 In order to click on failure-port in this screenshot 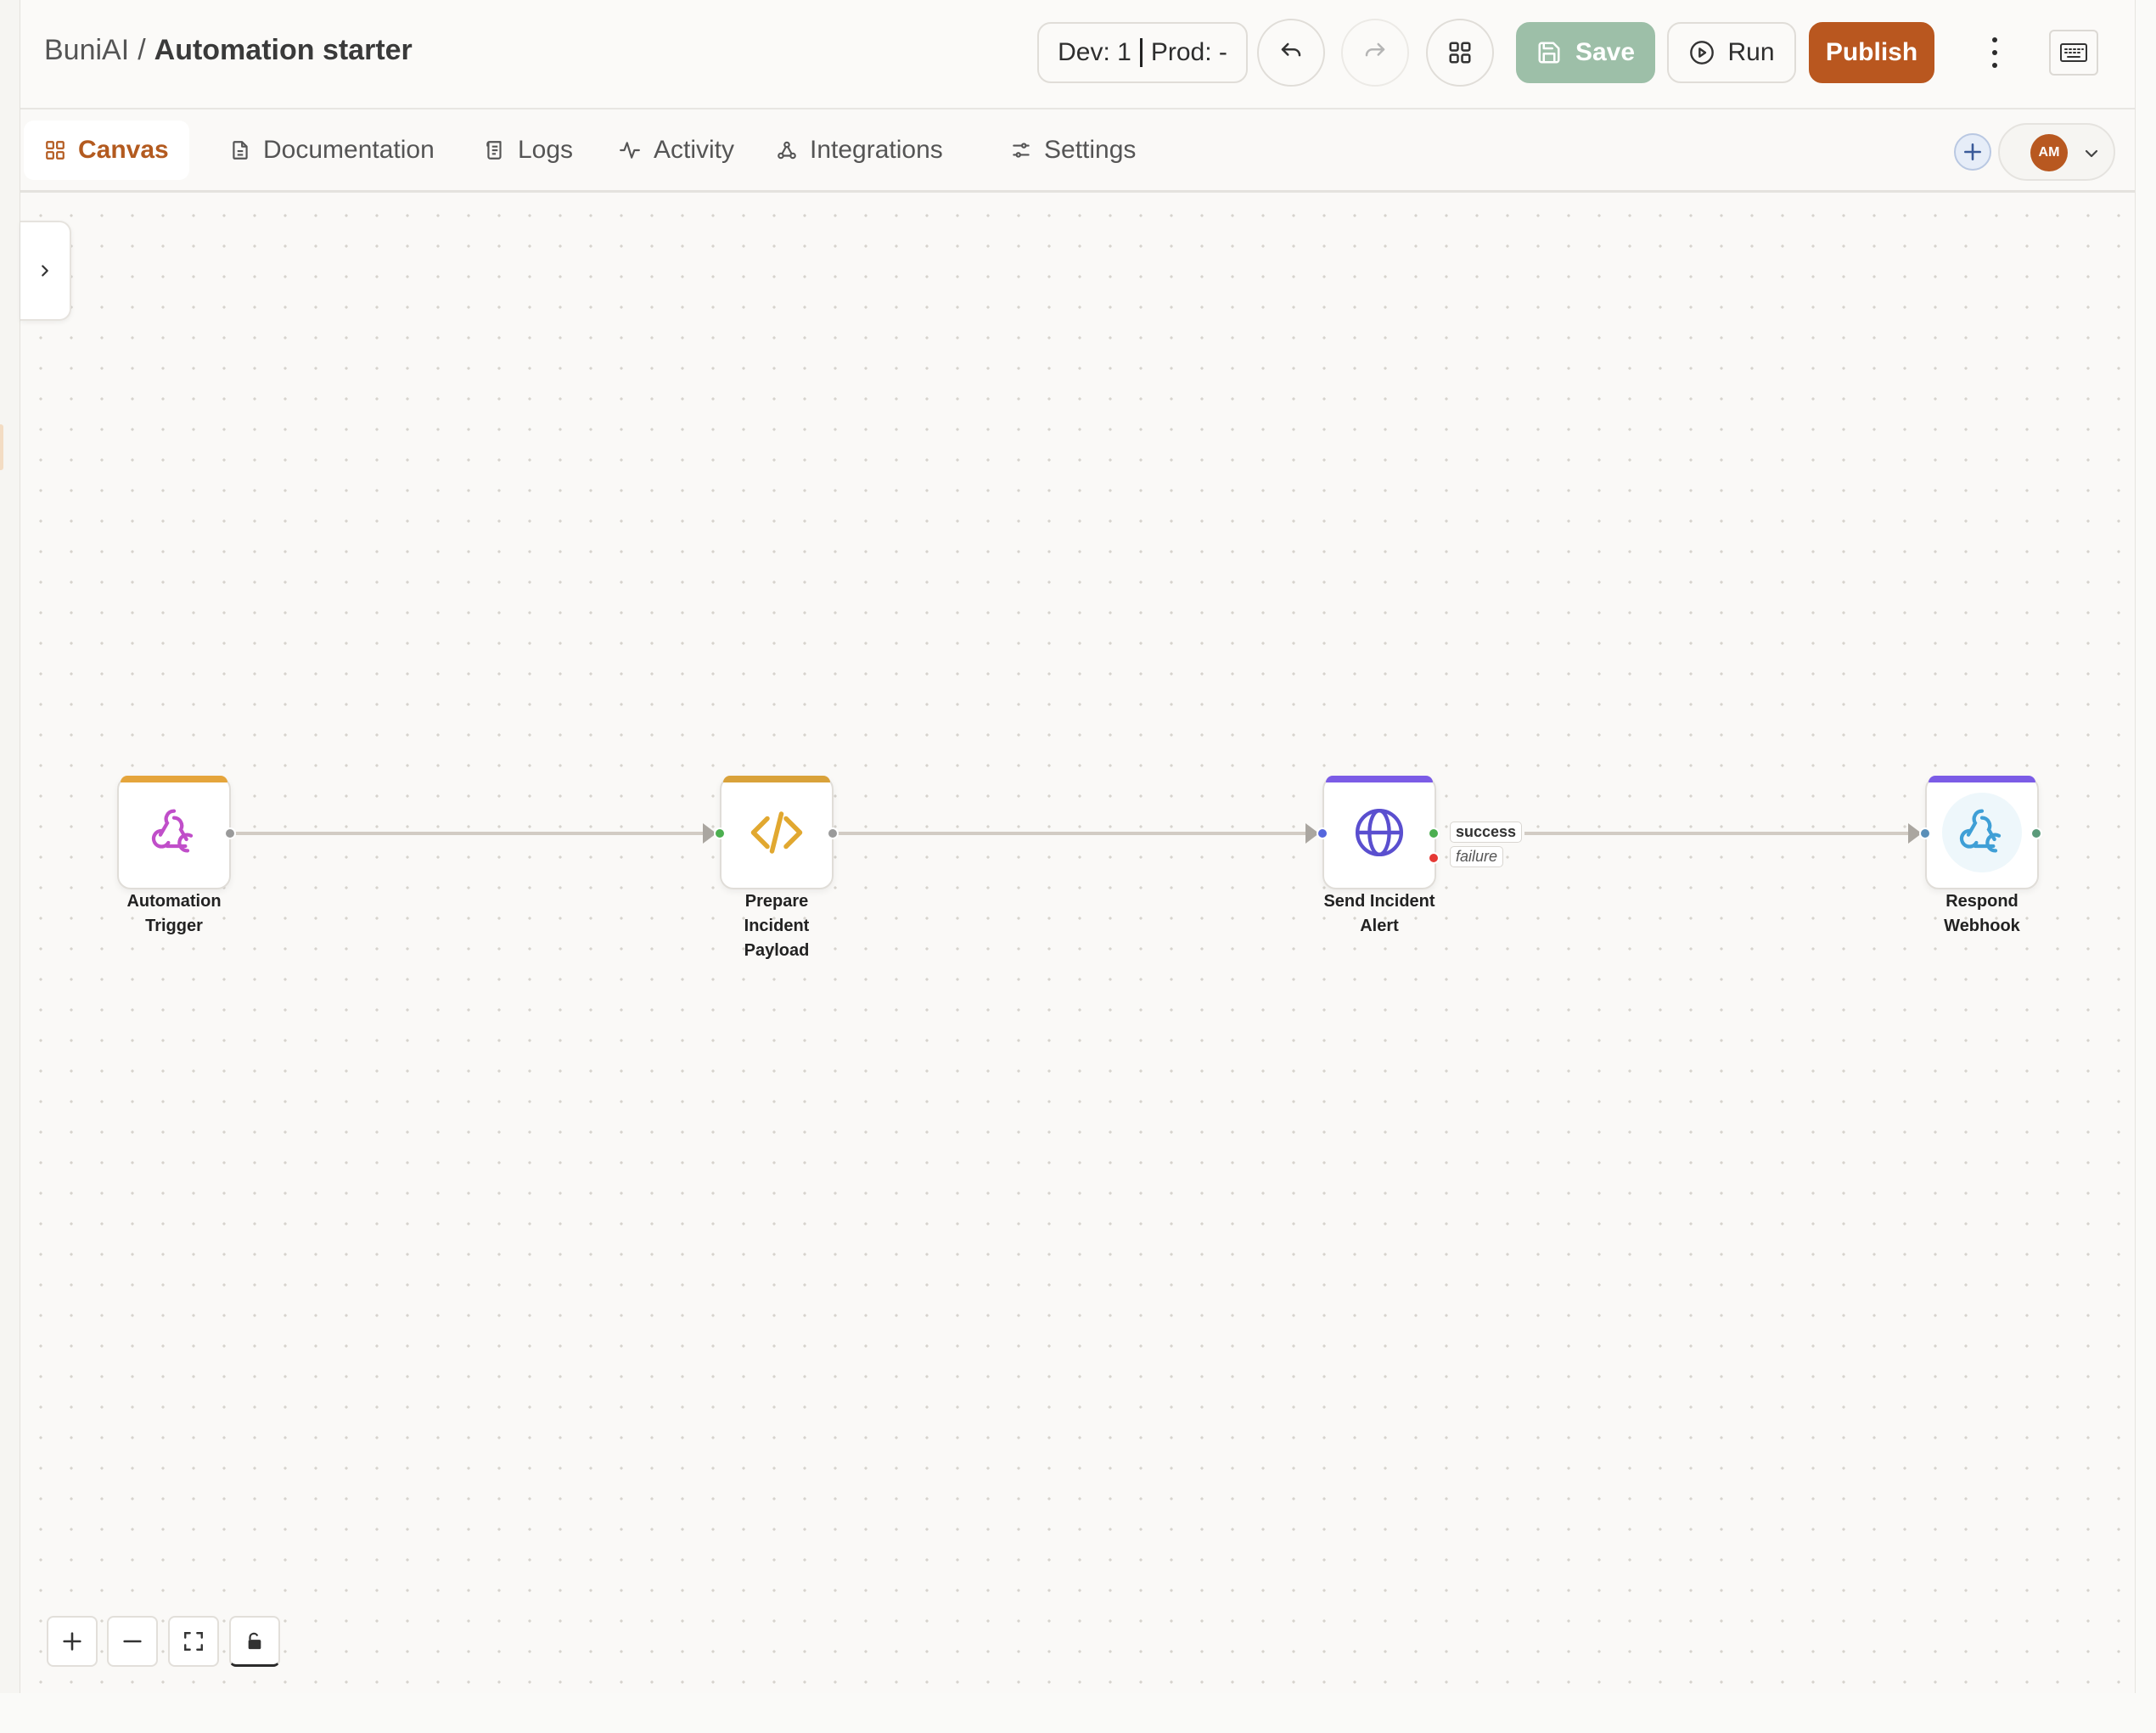, I will do `click(1434, 858)`.